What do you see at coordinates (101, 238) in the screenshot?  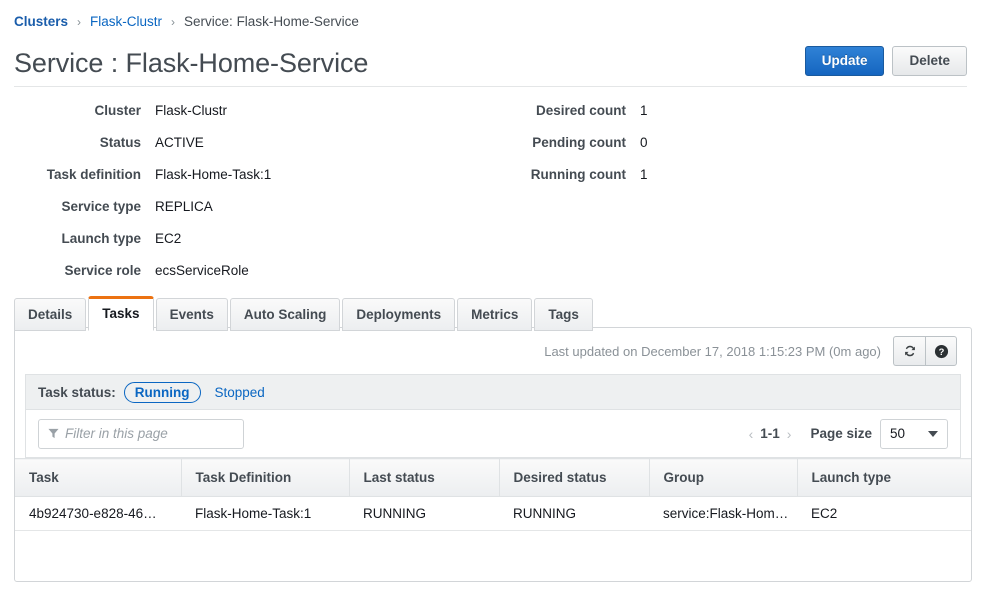 I see `detail-label: Launch type` at bounding box center [101, 238].